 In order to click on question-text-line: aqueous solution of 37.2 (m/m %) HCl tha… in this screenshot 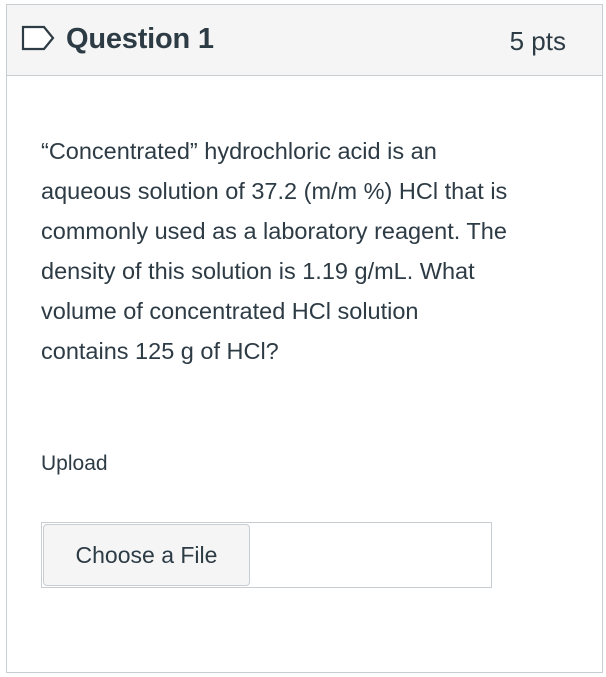, I will do `click(274, 191)`.